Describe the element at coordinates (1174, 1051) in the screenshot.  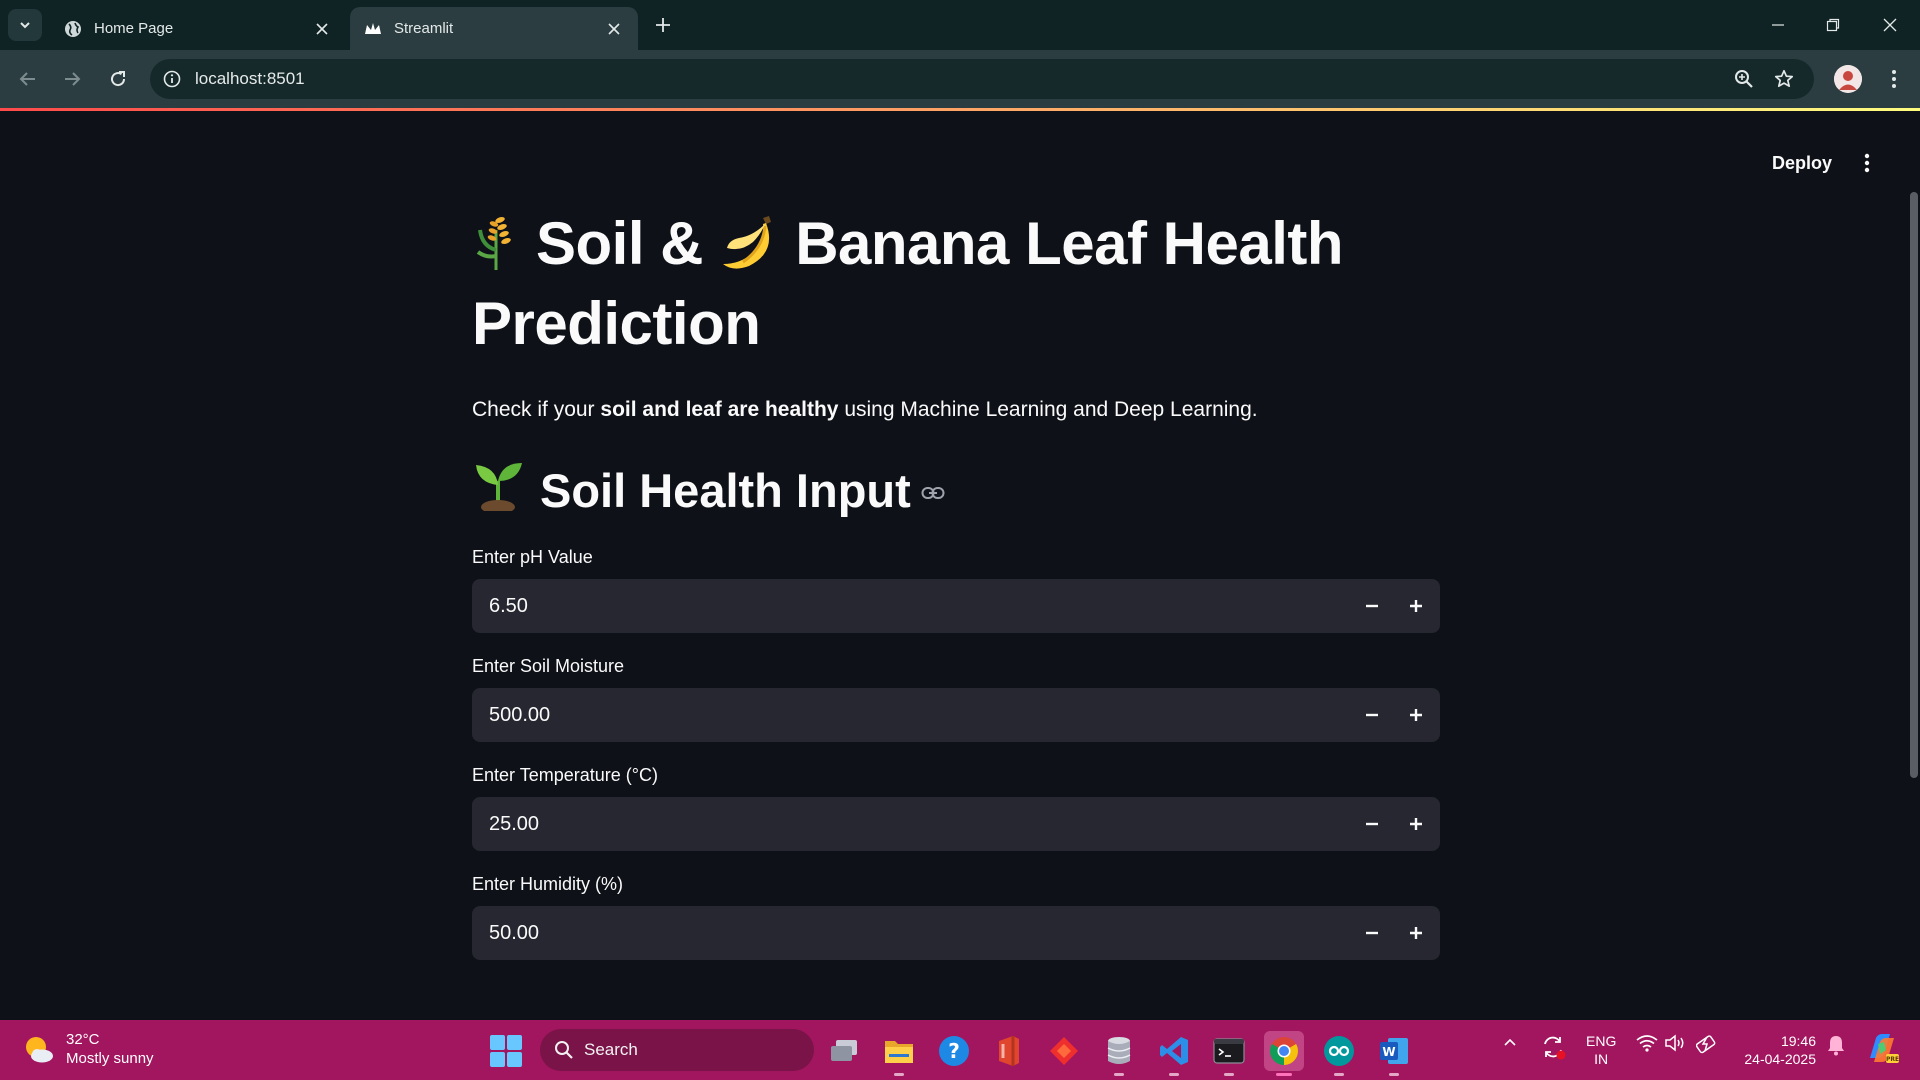
I see `vscode-icon` at that location.